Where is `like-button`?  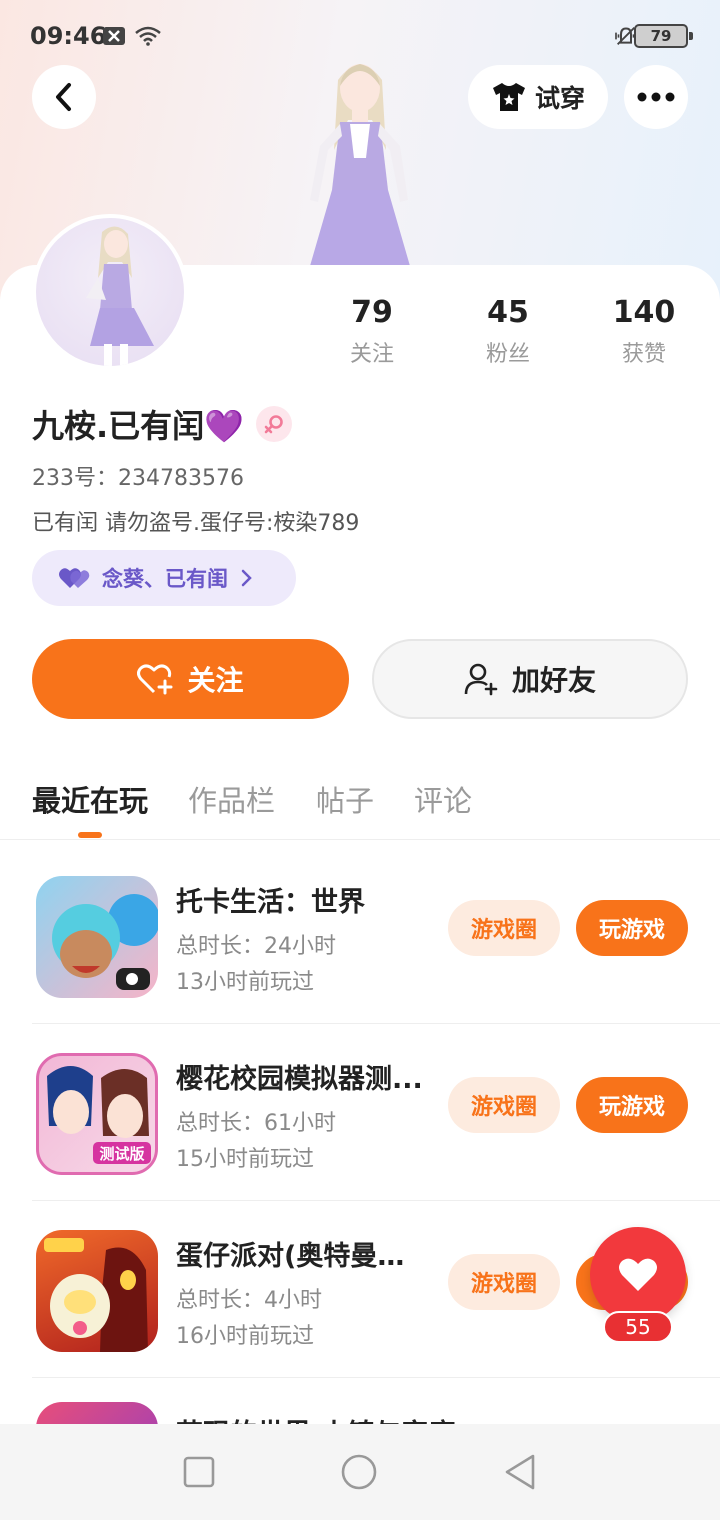
like-button is located at coordinates (638, 1275).